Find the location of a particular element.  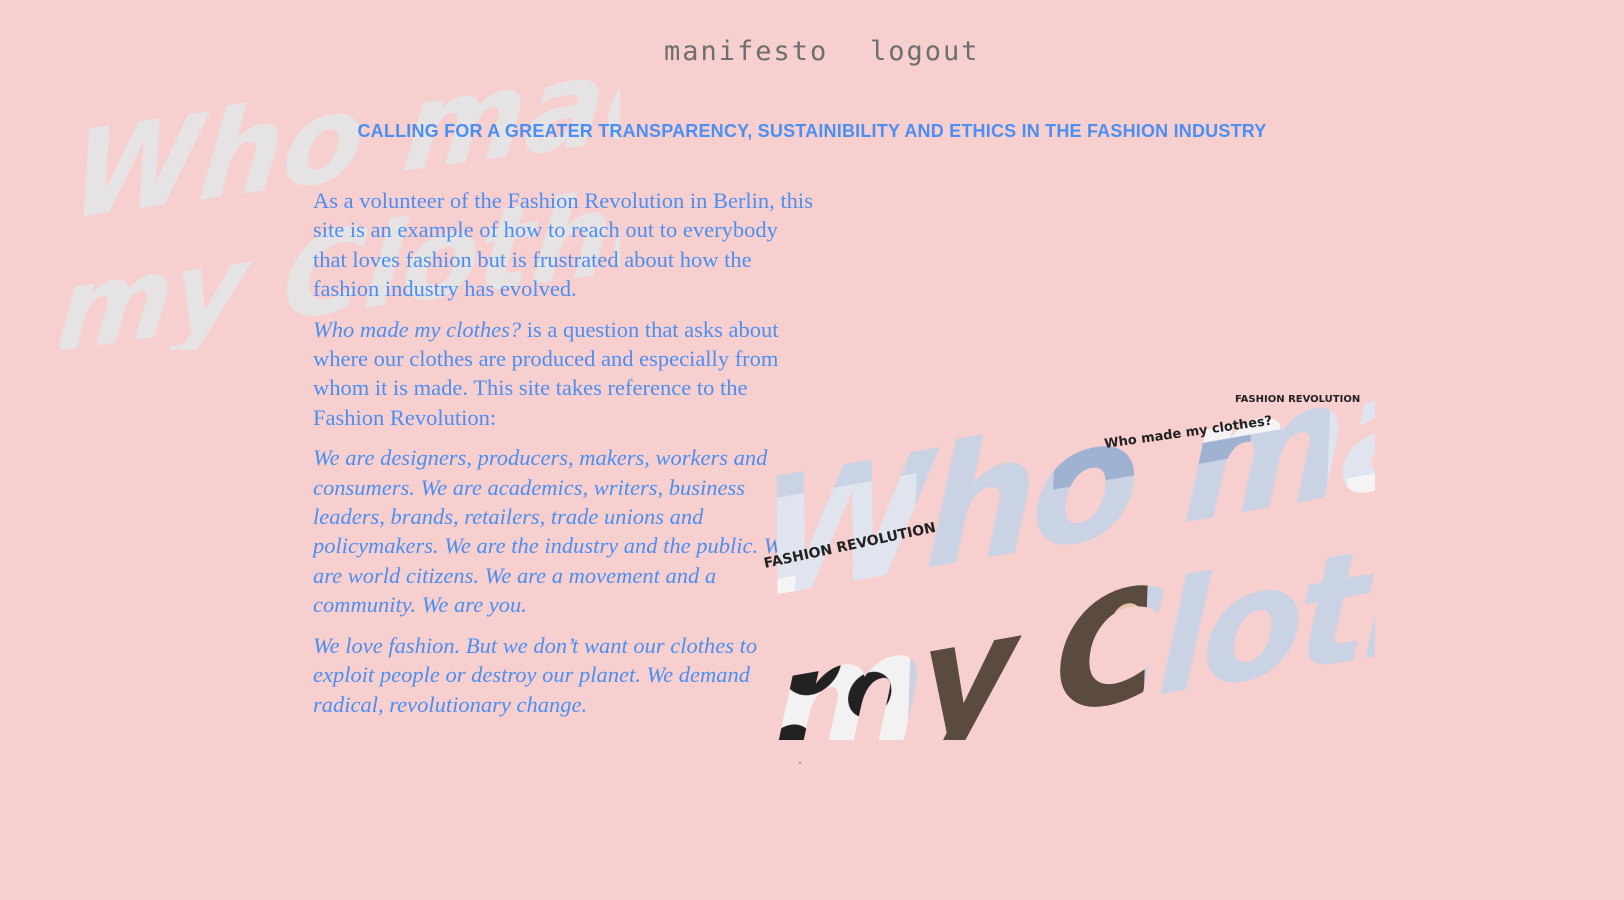

hero-badge-2: FASHION REVOLUTION is located at coordinates (1297, 399).